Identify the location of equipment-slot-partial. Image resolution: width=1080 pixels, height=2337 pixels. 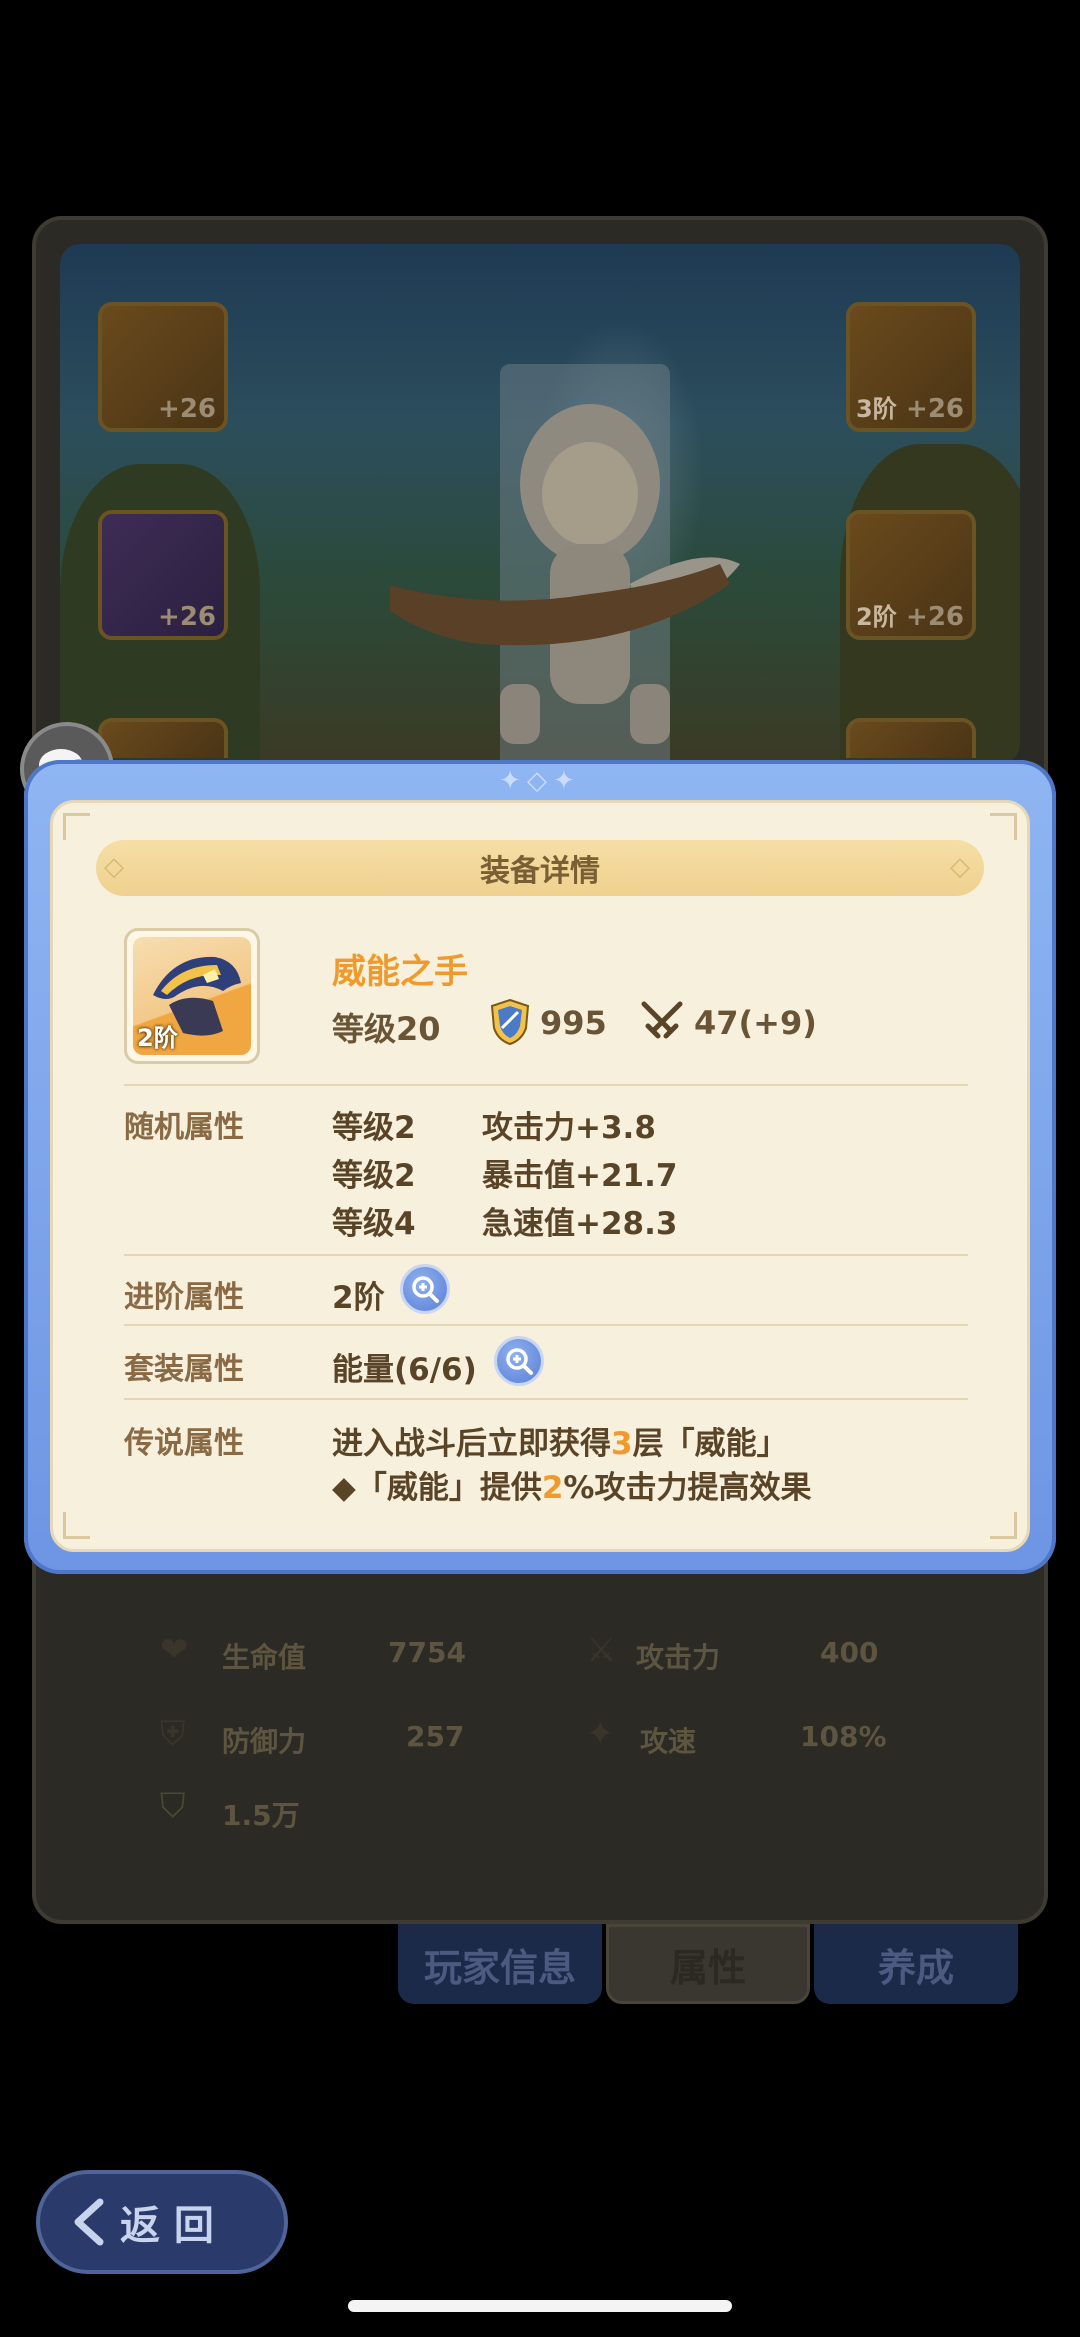
(163, 738).